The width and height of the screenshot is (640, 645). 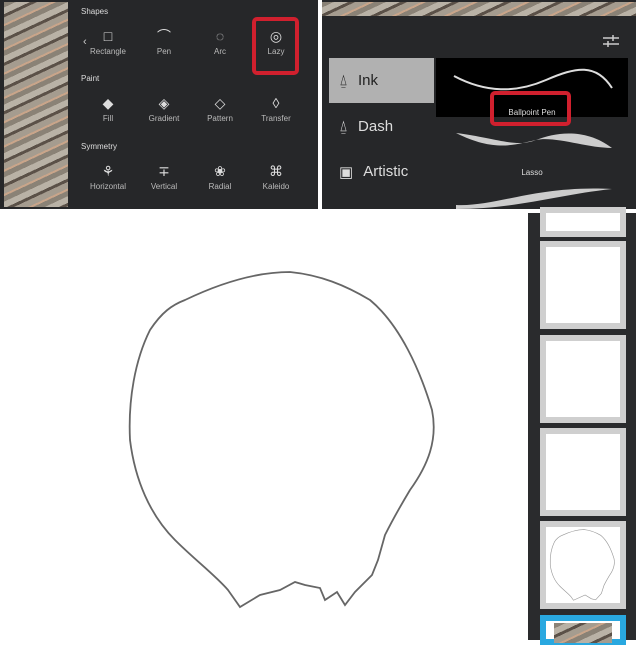 What do you see at coordinates (220, 103) in the screenshot?
I see `pattern-icon: ◇` at bounding box center [220, 103].